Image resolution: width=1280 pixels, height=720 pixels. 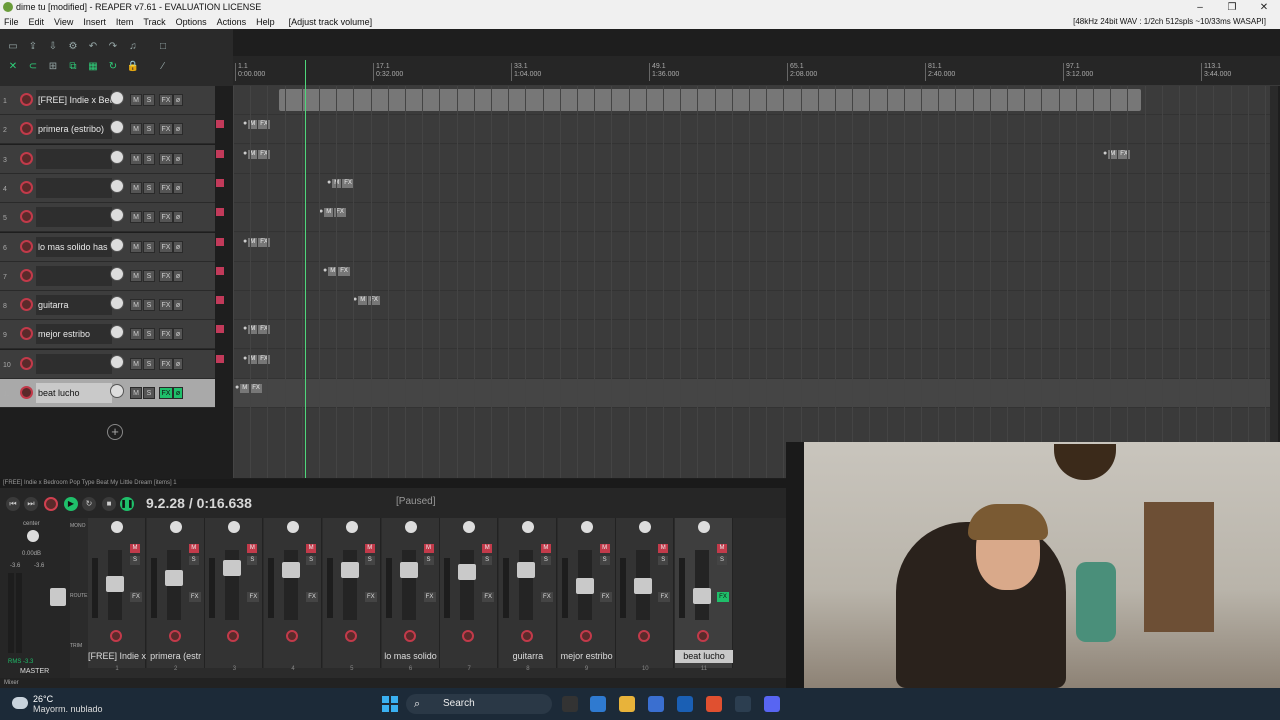 What do you see at coordinates (598, 704) in the screenshot?
I see `edge-icon` at bounding box center [598, 704].